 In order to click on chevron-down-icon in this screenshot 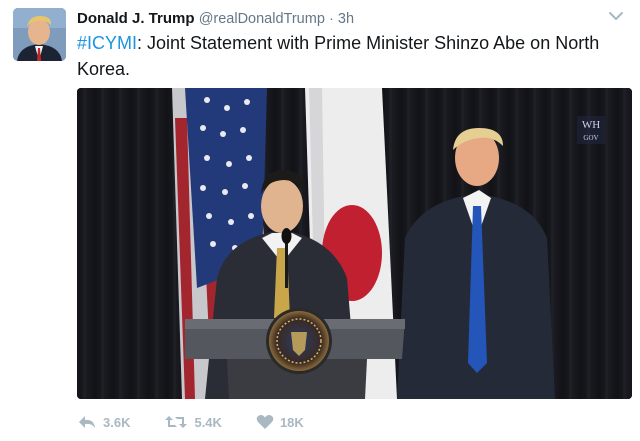, I will do `click(616, 16)`.